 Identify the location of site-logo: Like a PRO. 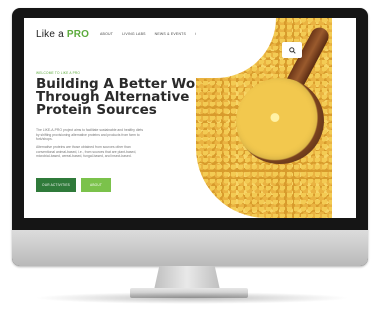
(62, 34).